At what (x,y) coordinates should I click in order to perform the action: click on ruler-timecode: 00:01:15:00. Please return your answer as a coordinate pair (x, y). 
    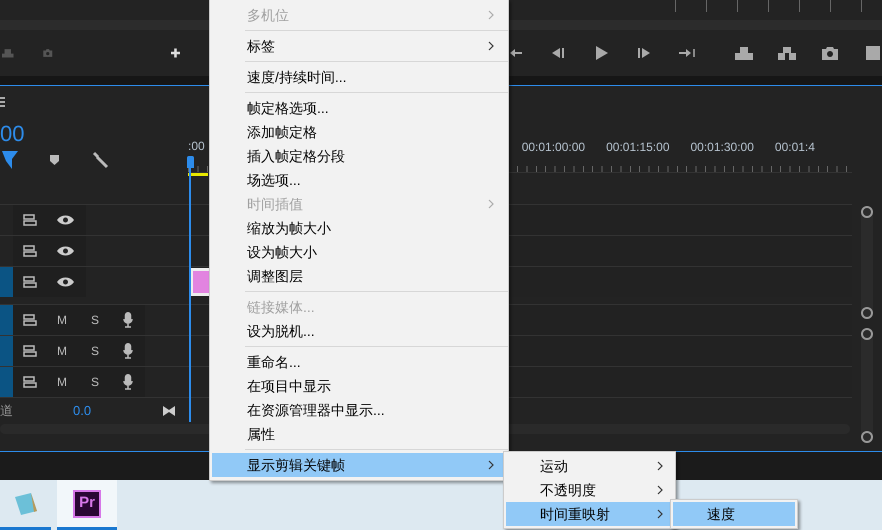
    Looking at the image, I should click on (638, 147).